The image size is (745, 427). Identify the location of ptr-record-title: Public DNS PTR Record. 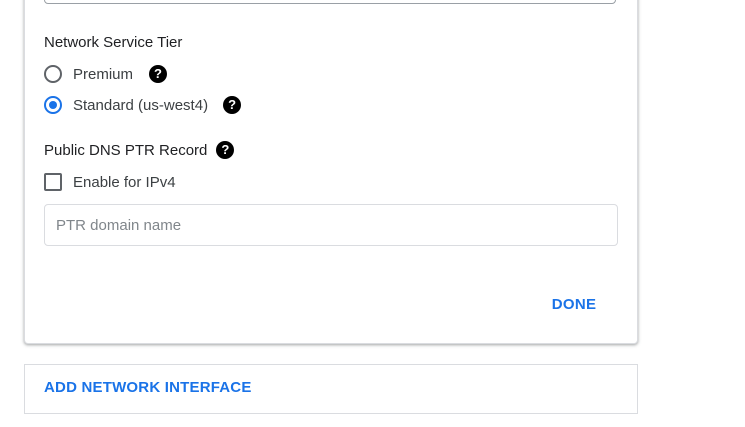
(126, 150).